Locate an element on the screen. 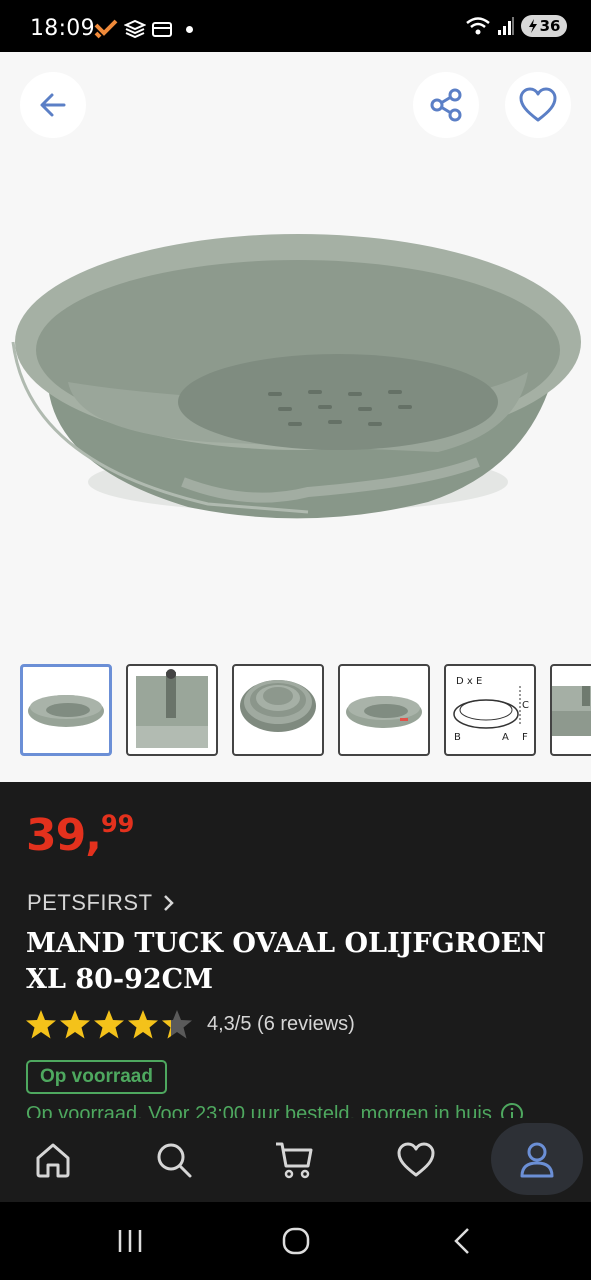 Image resolution: width=591 pixels, height=1280 pixels. app-notification-icon is located at coordinates (106, 29).